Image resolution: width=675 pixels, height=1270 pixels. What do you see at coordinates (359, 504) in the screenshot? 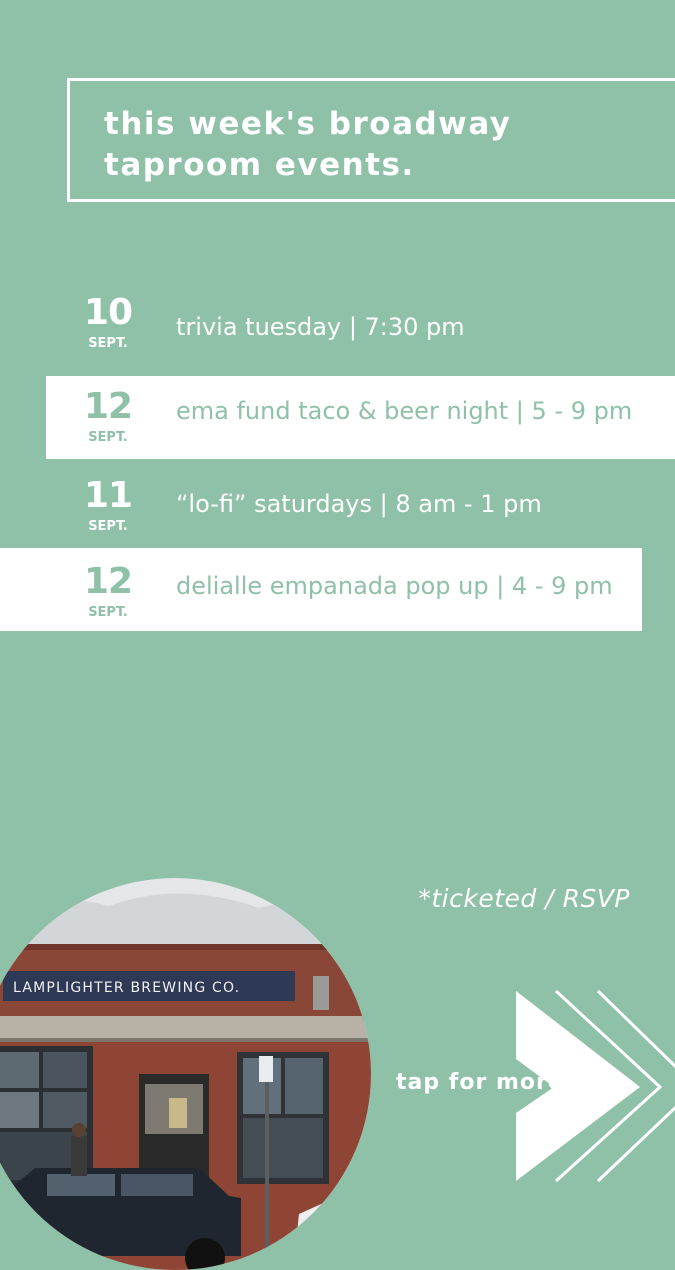
I see `event-title: “lo-fi” saturdays | 8 am - 1 pm` at bounding box center [359, 504].